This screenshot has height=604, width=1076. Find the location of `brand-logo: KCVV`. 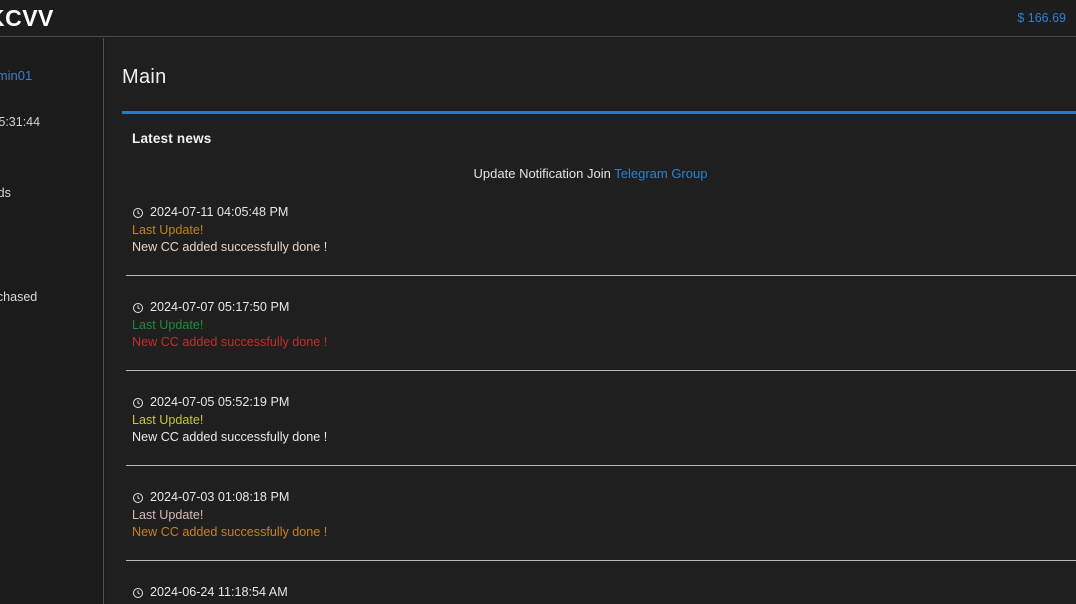

brand-logo: KCVV is located at coordinates (27, 18).